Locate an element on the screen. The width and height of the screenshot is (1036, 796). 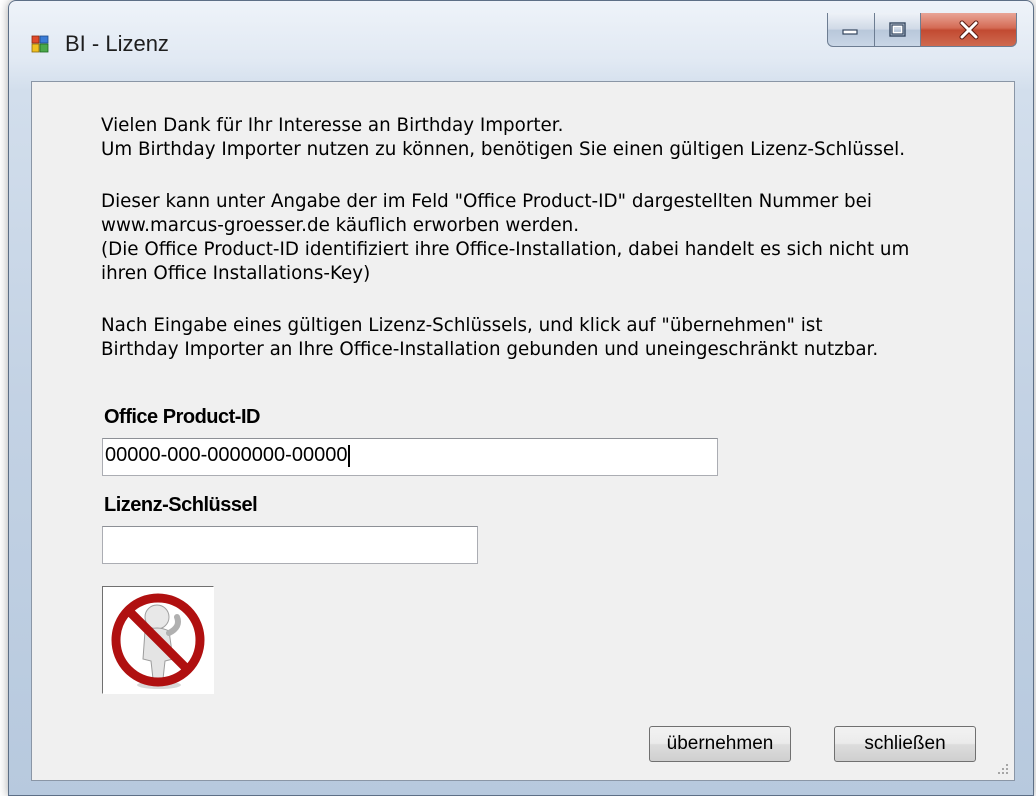
product-id-label: Office Product-ID is located at coordinates (182, 417).